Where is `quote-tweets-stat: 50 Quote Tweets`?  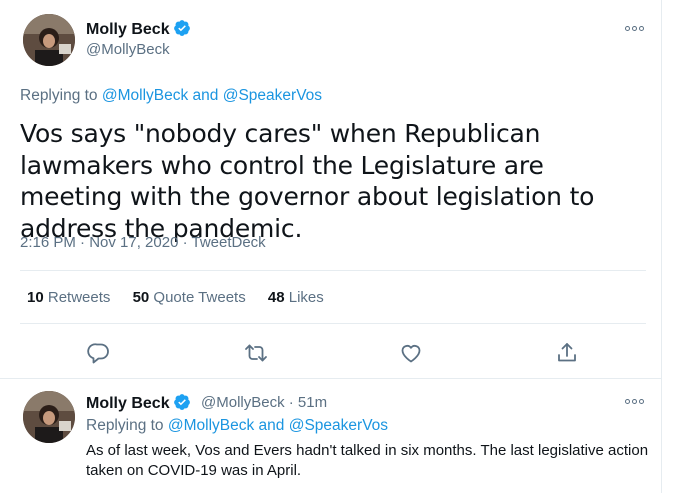
quote-tweets-stat: 50 Quote Tweets is located at coordinates (189, 297).